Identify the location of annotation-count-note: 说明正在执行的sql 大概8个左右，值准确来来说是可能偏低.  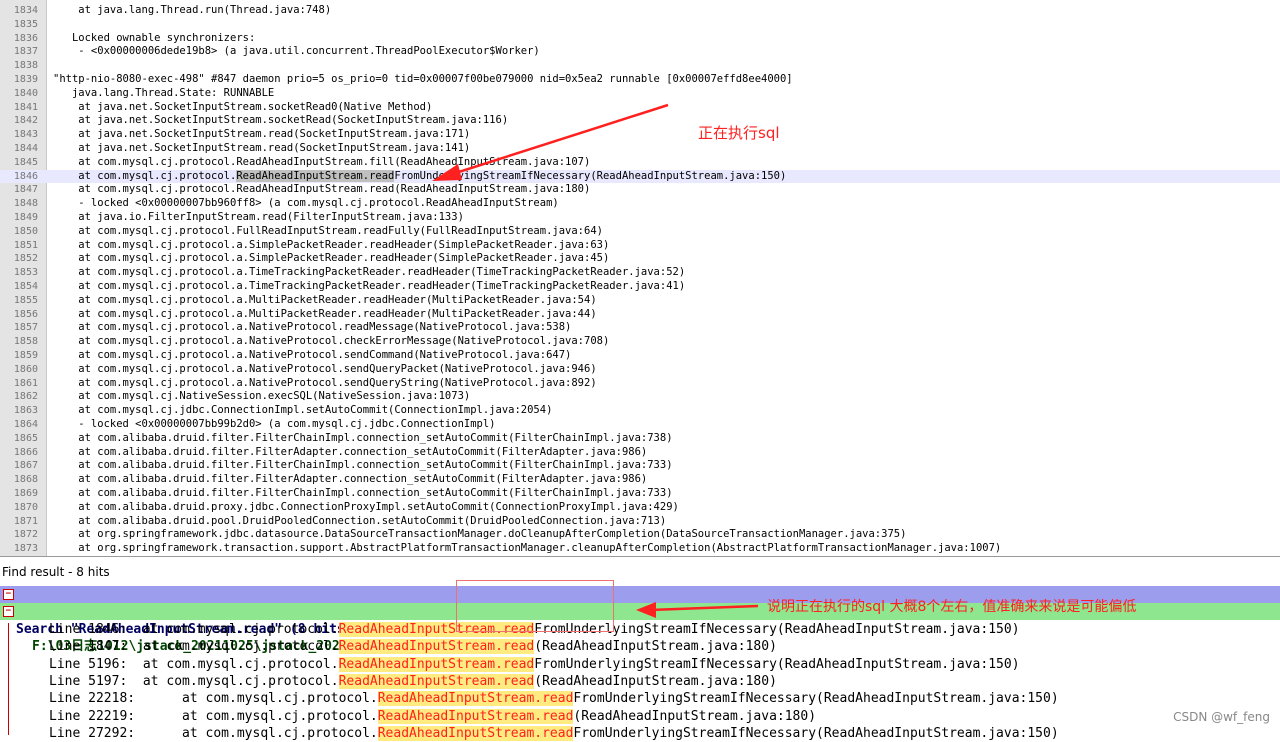
(952, 607).